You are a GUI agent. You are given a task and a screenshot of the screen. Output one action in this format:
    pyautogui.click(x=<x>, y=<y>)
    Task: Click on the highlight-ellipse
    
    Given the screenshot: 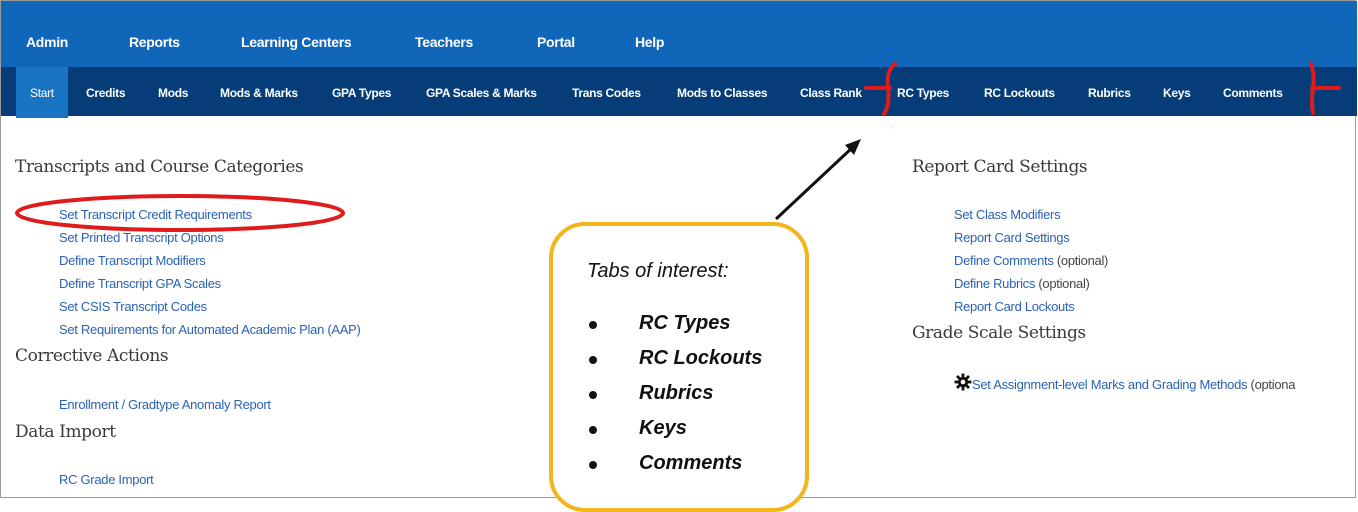 What is the action you would take?
    pyautogui.click(x=180, y=213)
    